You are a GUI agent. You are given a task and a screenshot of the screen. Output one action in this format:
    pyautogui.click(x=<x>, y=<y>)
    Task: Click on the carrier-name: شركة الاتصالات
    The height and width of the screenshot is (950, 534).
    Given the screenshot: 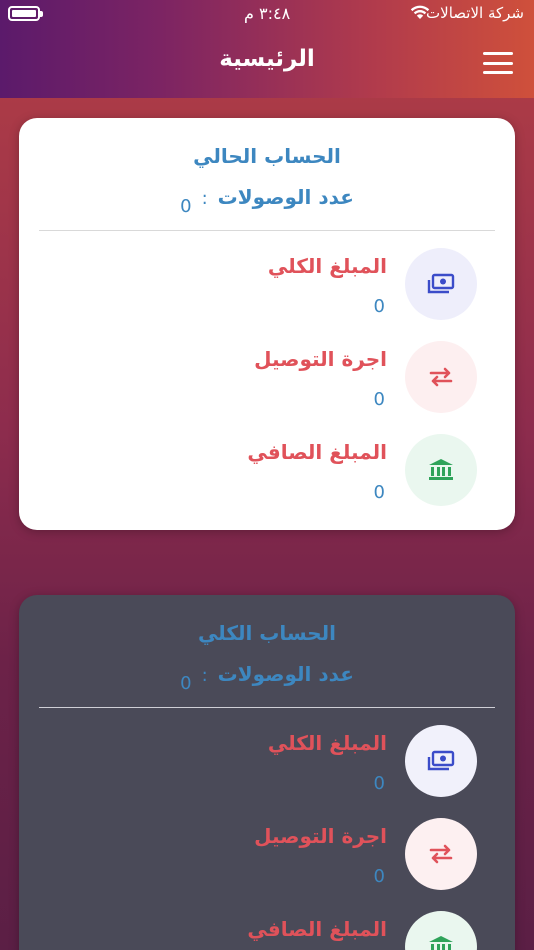 What is the action you would take?
    pyautogui.click(x=475, y=13)
    